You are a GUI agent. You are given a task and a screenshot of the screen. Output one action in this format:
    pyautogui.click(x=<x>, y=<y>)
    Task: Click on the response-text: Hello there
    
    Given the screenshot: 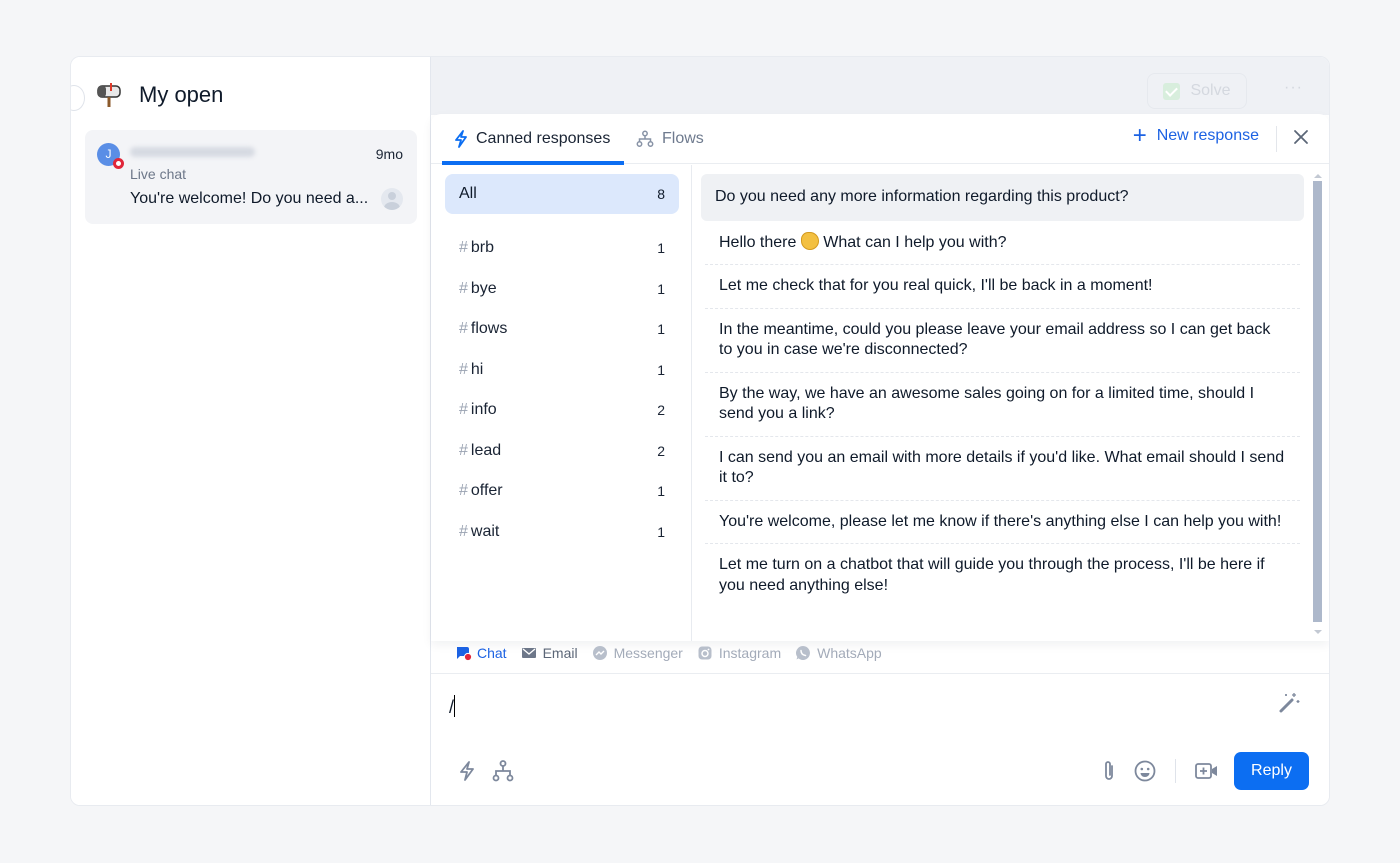 What is the action you would take?
    pyautogui.click(x=760, y=242)
    